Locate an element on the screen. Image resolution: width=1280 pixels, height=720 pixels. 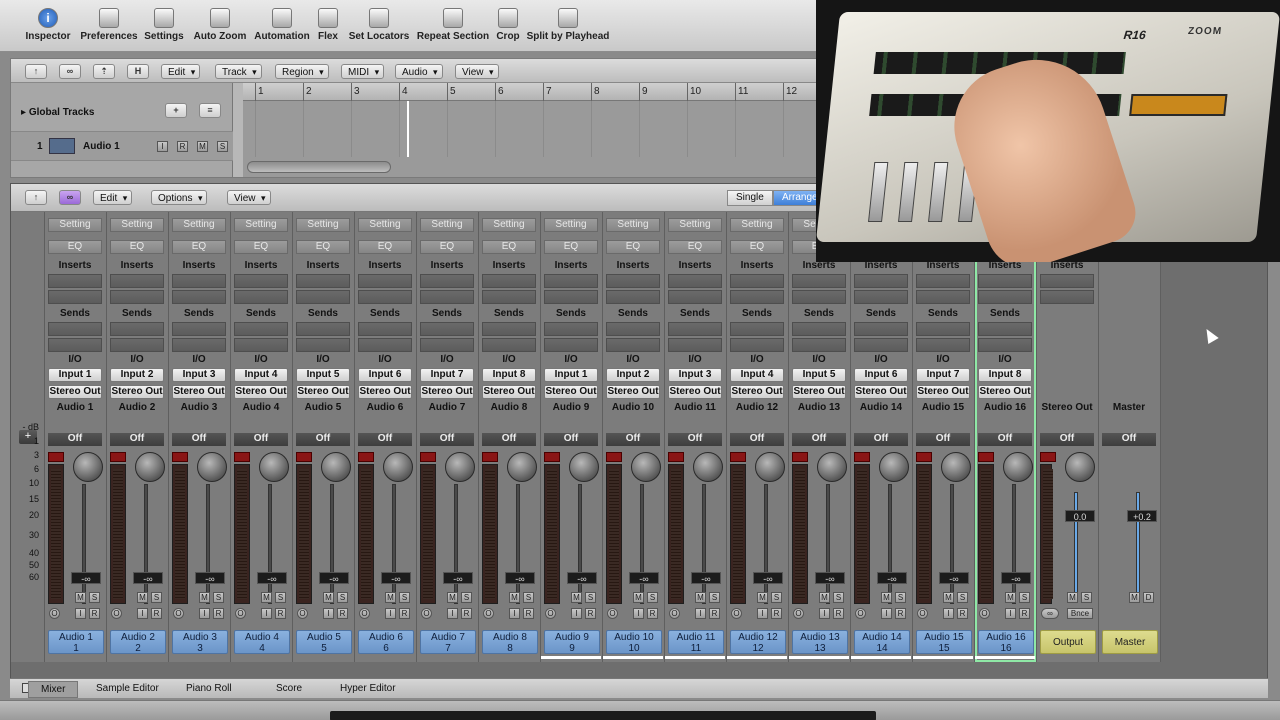
input-selector: Input 8 is located at coordinates (1005, 375).